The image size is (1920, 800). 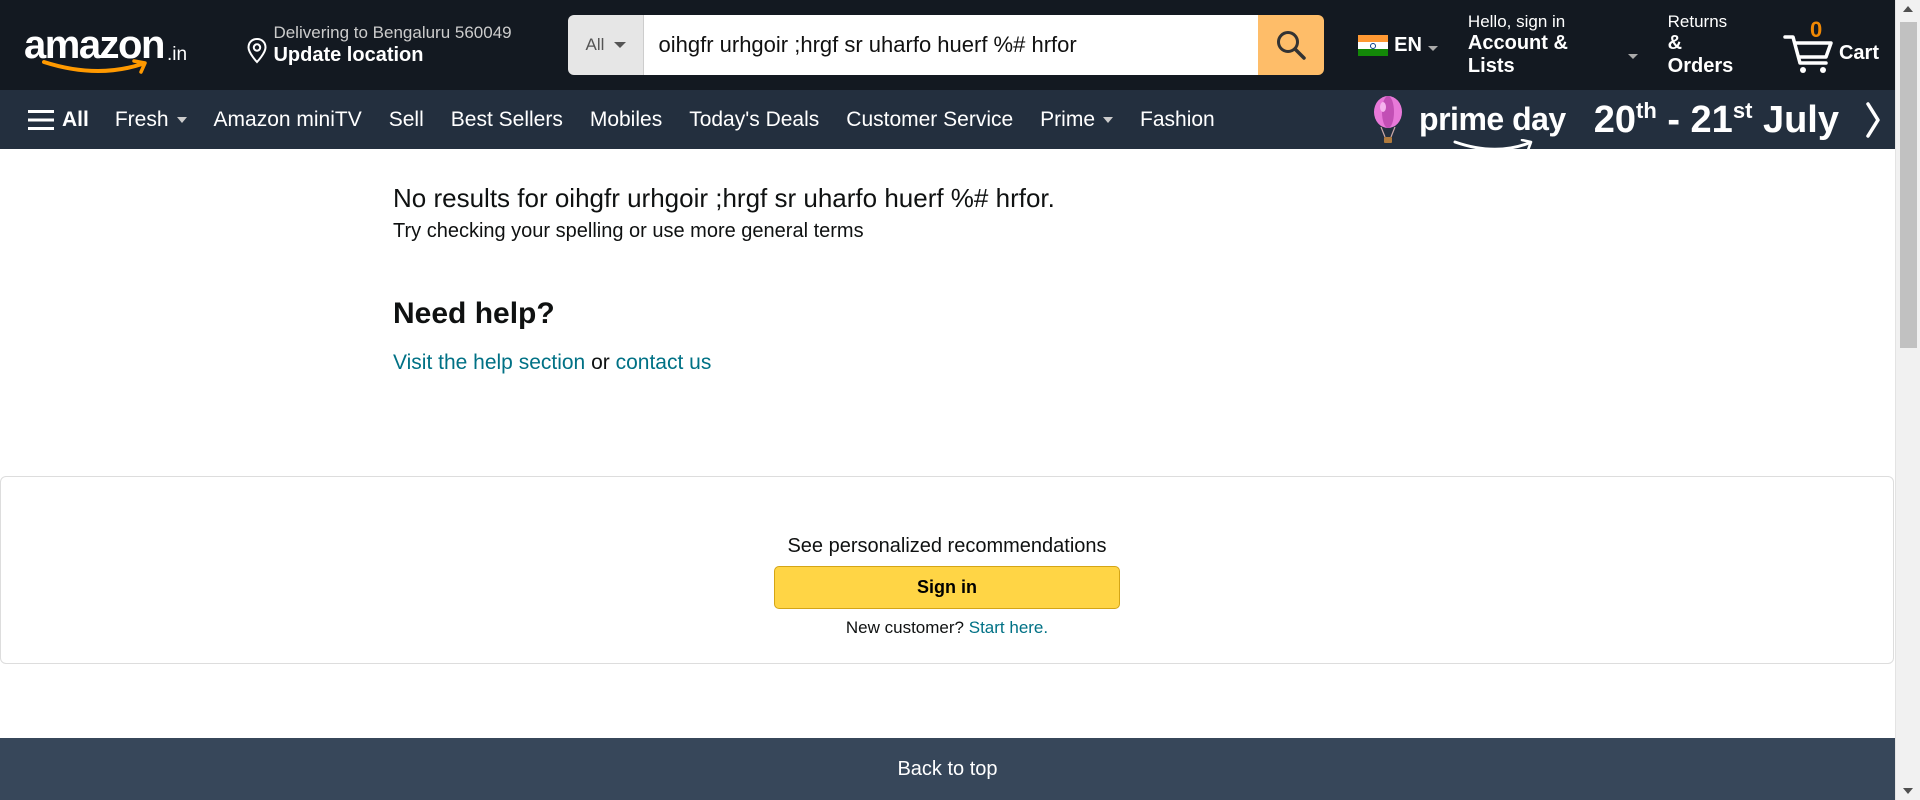 I want to click on nav-item-fresh: Fresh, so click(x=151, y=120).